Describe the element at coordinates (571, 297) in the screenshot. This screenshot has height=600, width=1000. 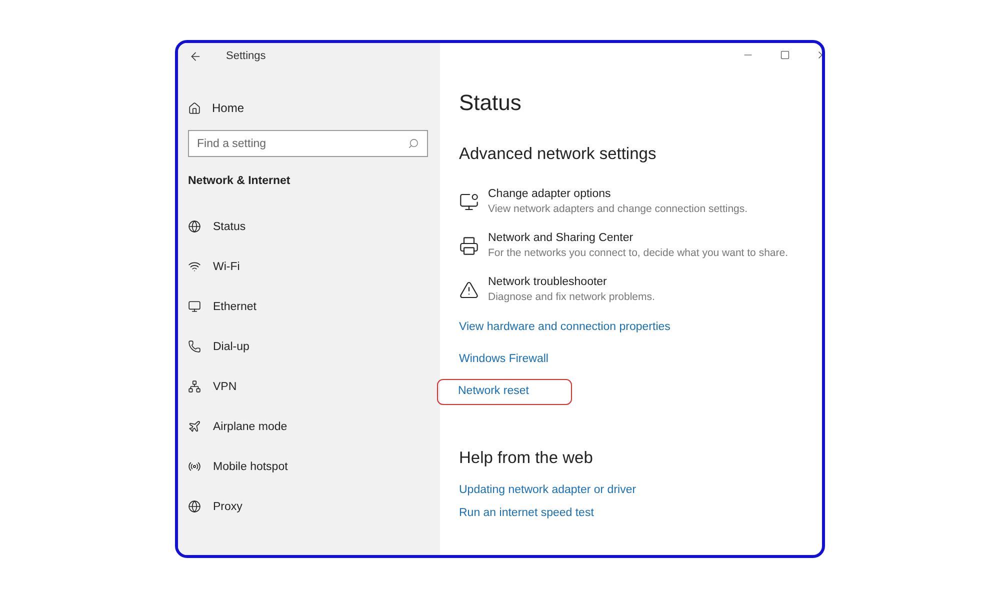
I see `option-description: Diagnose and fix network problems.` at that location.